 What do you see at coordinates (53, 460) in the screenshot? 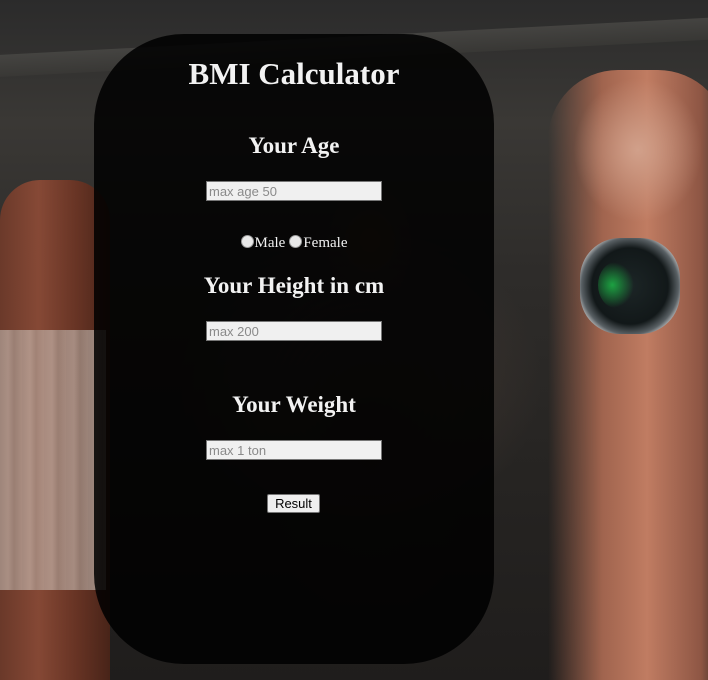
I see `punching-bag-tape` at bounding box center [53, 460].